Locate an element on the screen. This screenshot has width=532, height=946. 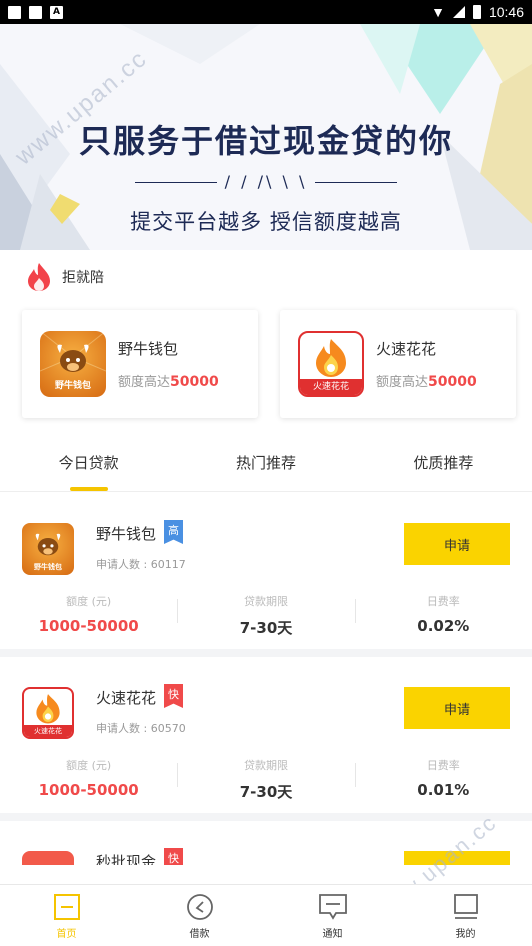
loan-stats: 额度 (元) 1000-50000 贷款期限 7-30天 日费率 0.02% is located at coordinates (266, 615).